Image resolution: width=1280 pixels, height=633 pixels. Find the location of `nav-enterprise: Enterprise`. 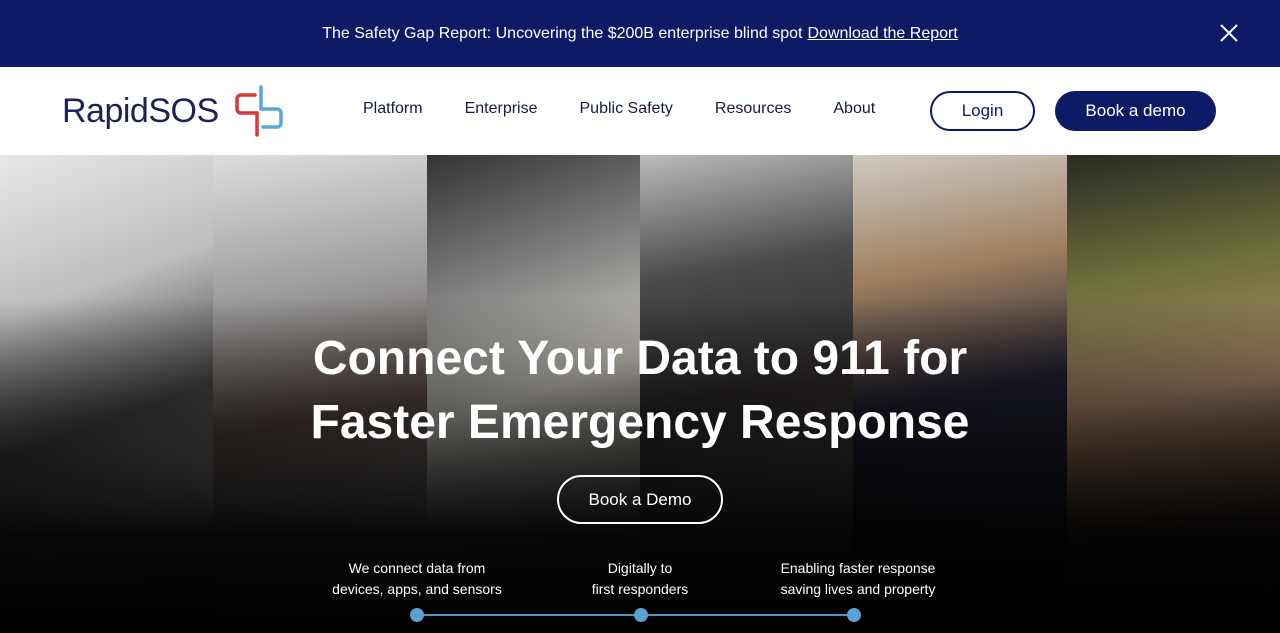

nav-enterprise: Enterprise is located at coordinates (501, 109).